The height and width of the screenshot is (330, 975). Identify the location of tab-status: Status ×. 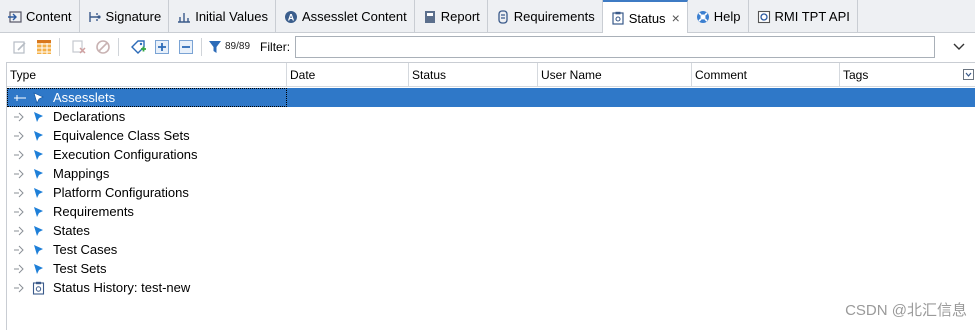
(645, 17).